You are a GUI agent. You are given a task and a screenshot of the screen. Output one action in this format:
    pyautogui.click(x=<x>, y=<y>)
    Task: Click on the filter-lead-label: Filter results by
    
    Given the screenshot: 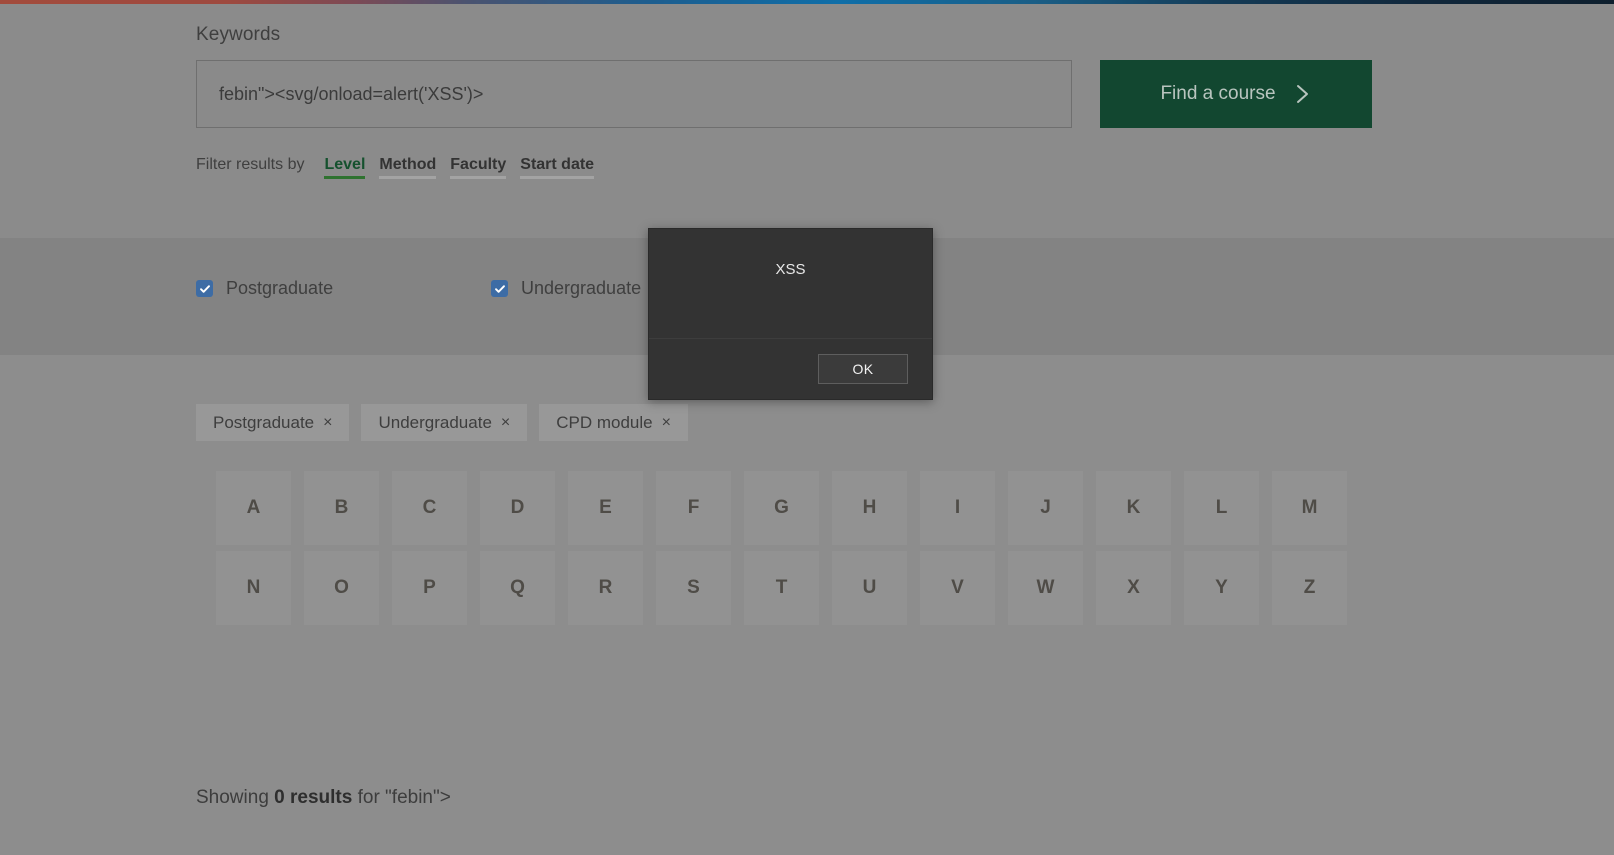 What is the action you would take?
    pyautogui.click(x=250, y=164)
    